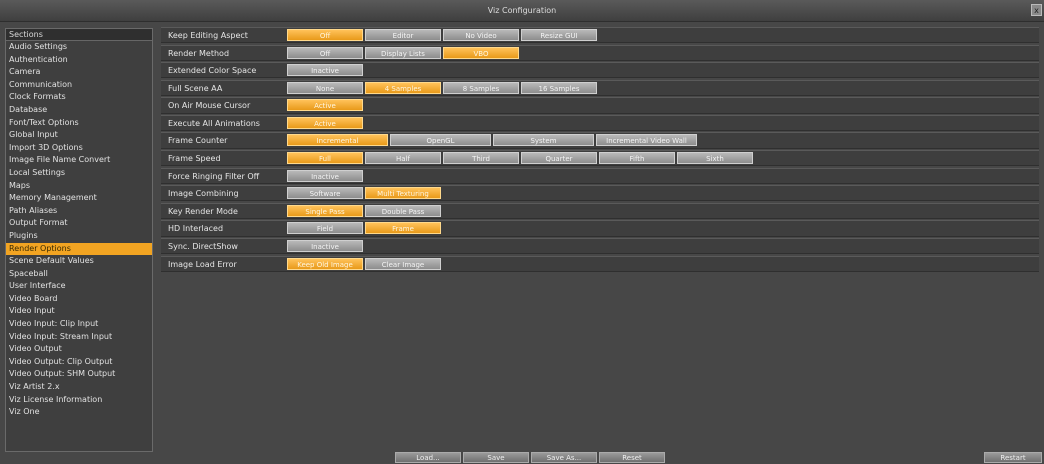 The image size is (1044, 464). Describe the element at coordinates (202, 264) in the screenshot. I see `setting-label: Image Load Error` at that location.